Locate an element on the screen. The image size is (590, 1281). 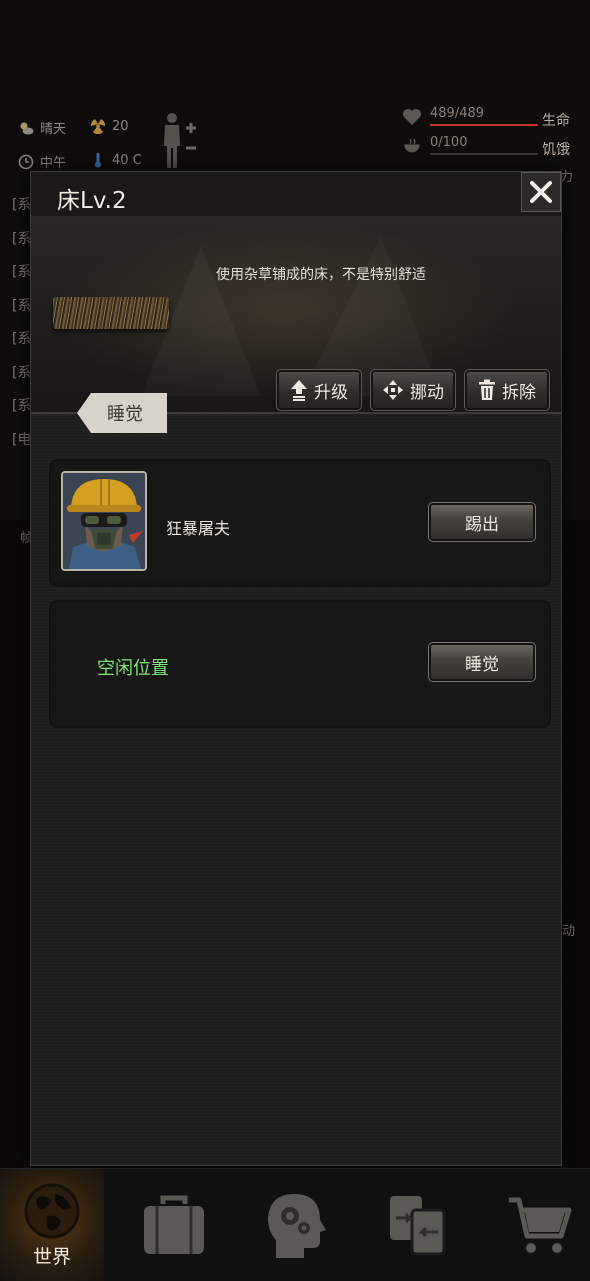
empty-slot-text: 空闲位置 is located at coordinates (133, 668).